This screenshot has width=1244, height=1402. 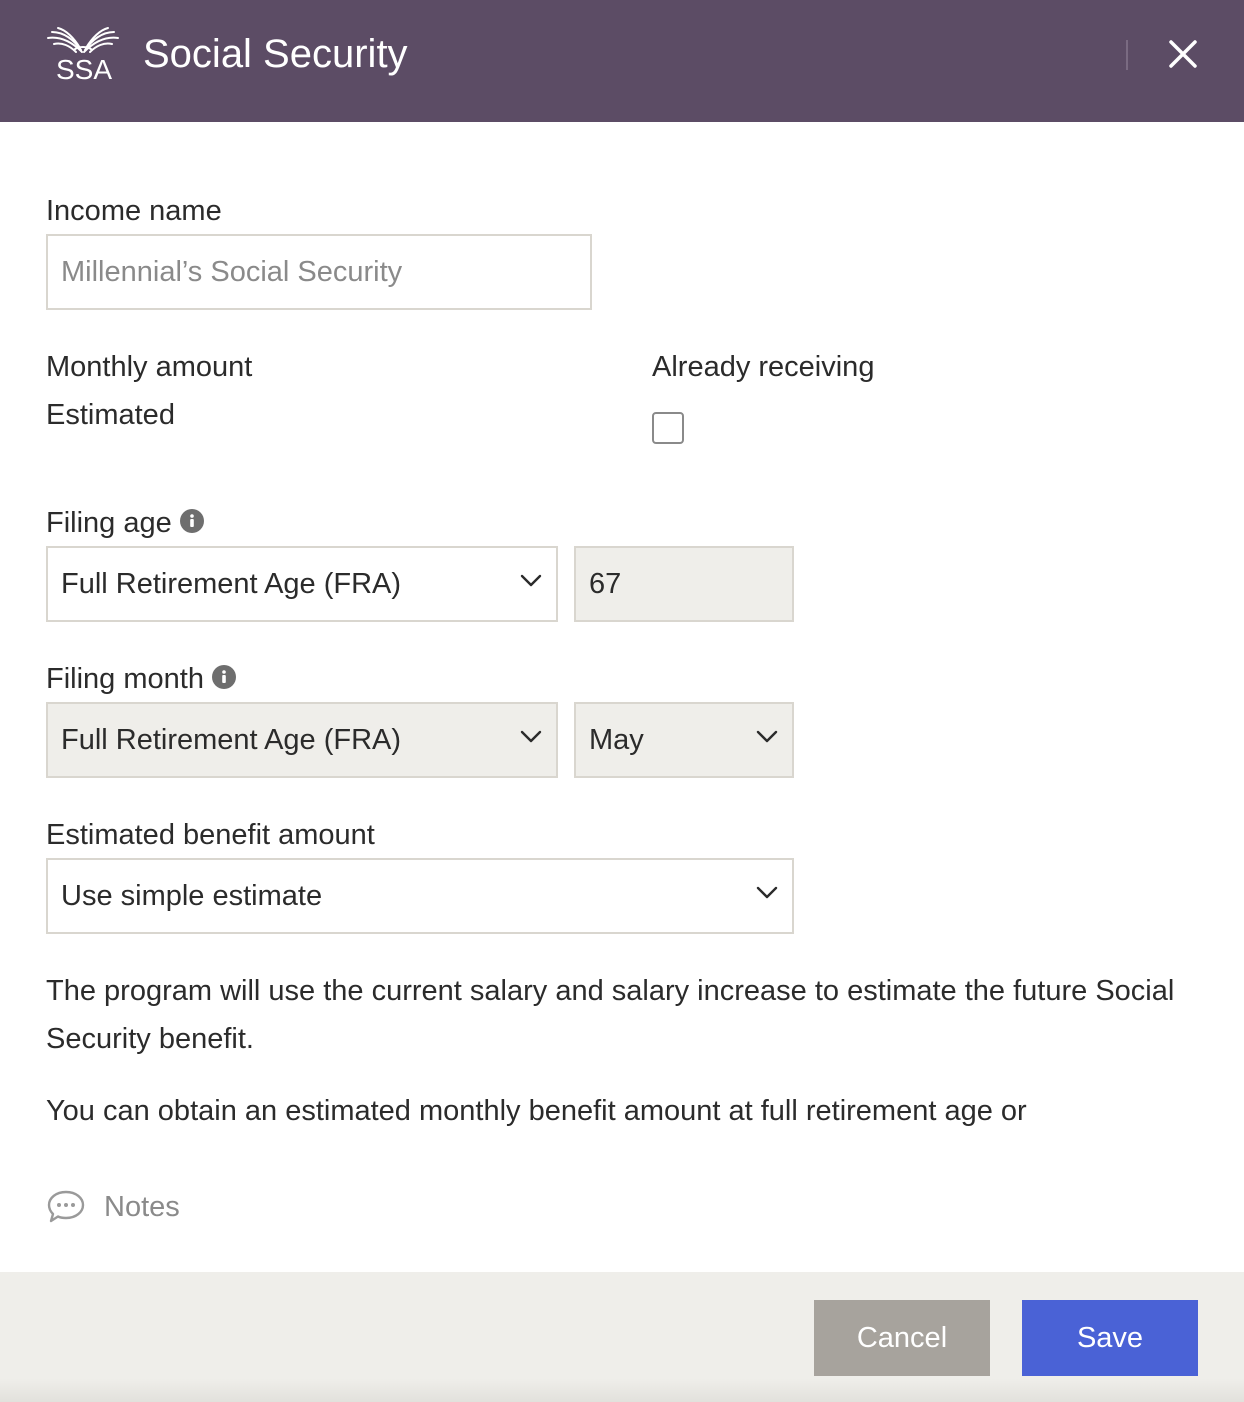 I want to click on logo-text: SSA, so click(x=84, y=69).